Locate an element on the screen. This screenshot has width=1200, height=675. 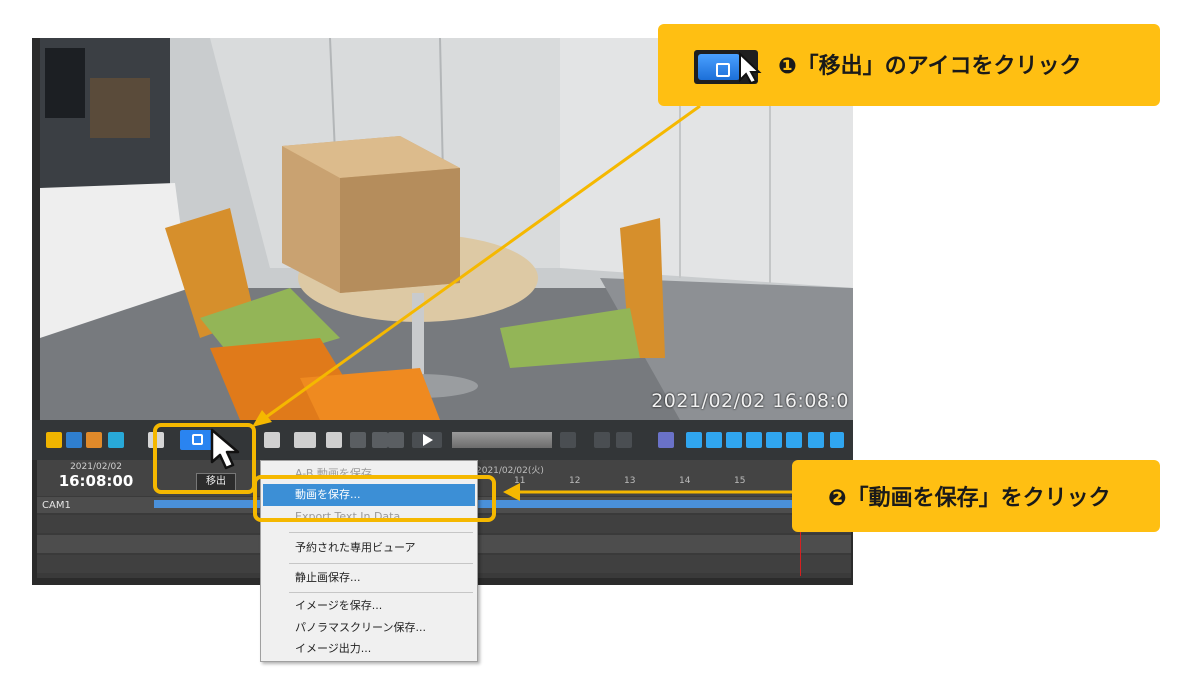
callout-step2-text: ❷「動画を保存」をクリック is located at coordinates (969, 498).